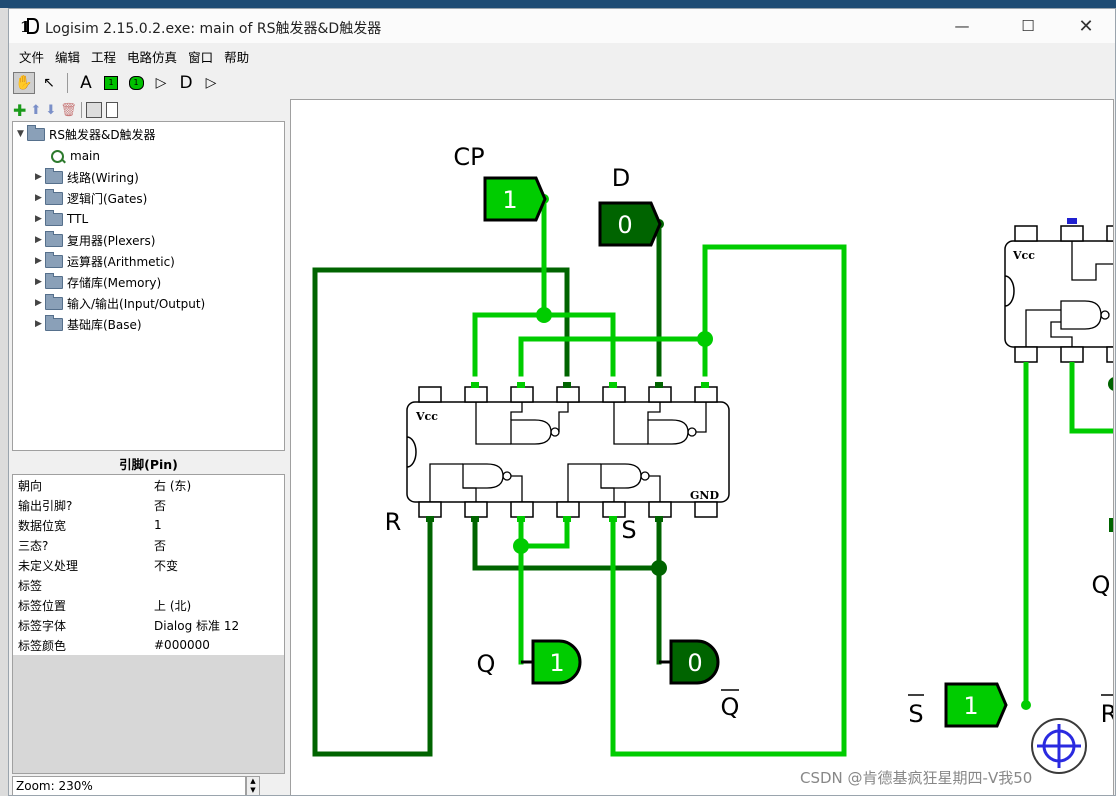 The width and height of the screenshot is (1116, 796). What do you see at coordinates (49, 83) in the screenshot?
I see `arrow-icon: ↖` at bounding box center [49, 83].